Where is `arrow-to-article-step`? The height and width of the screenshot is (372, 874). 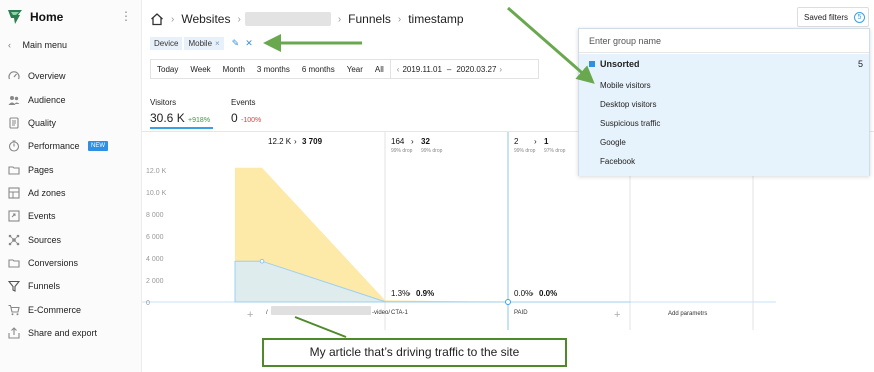 arrow-to-article-step is located at coordinates (320, 327).